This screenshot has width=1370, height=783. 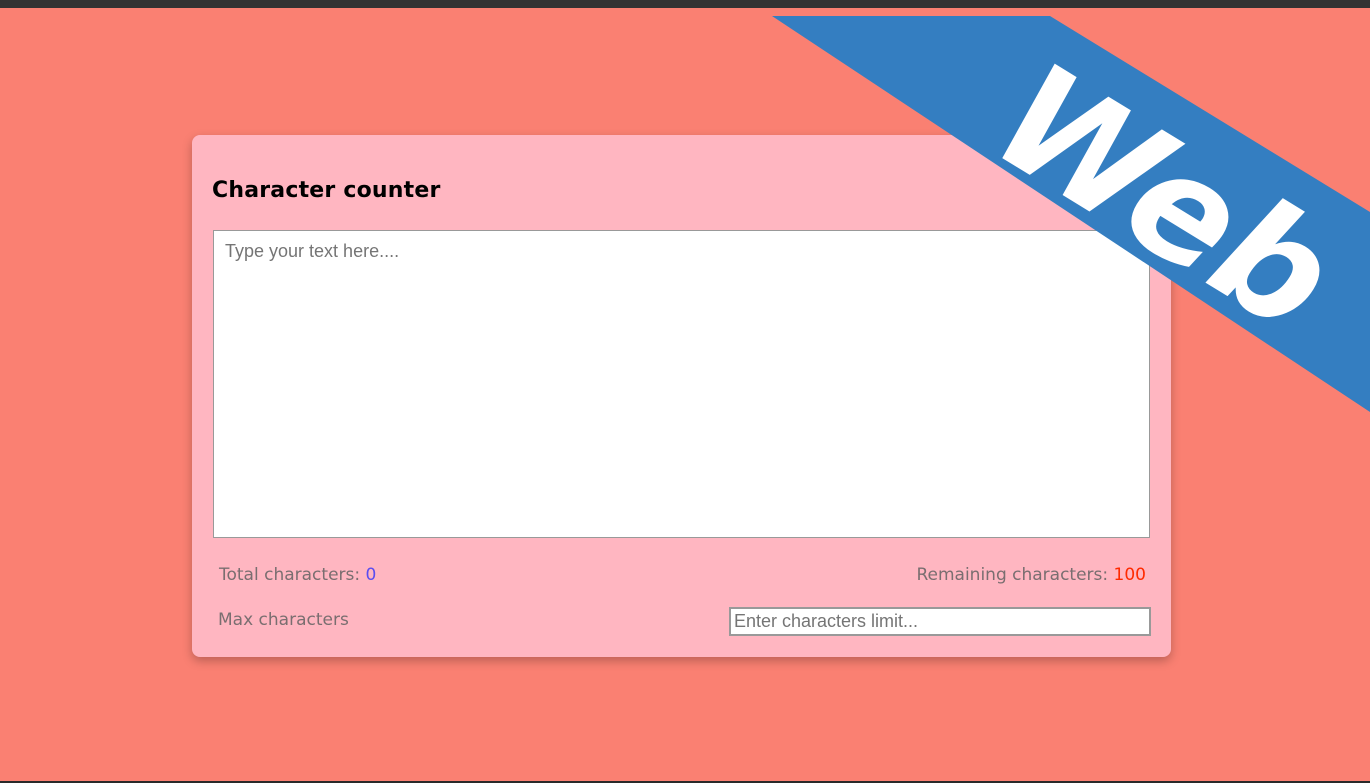 What do you see at coordinates (283, 620) in the screenshot?
I see `max-characters-label: Max characters` at bounding box center [283, 620].